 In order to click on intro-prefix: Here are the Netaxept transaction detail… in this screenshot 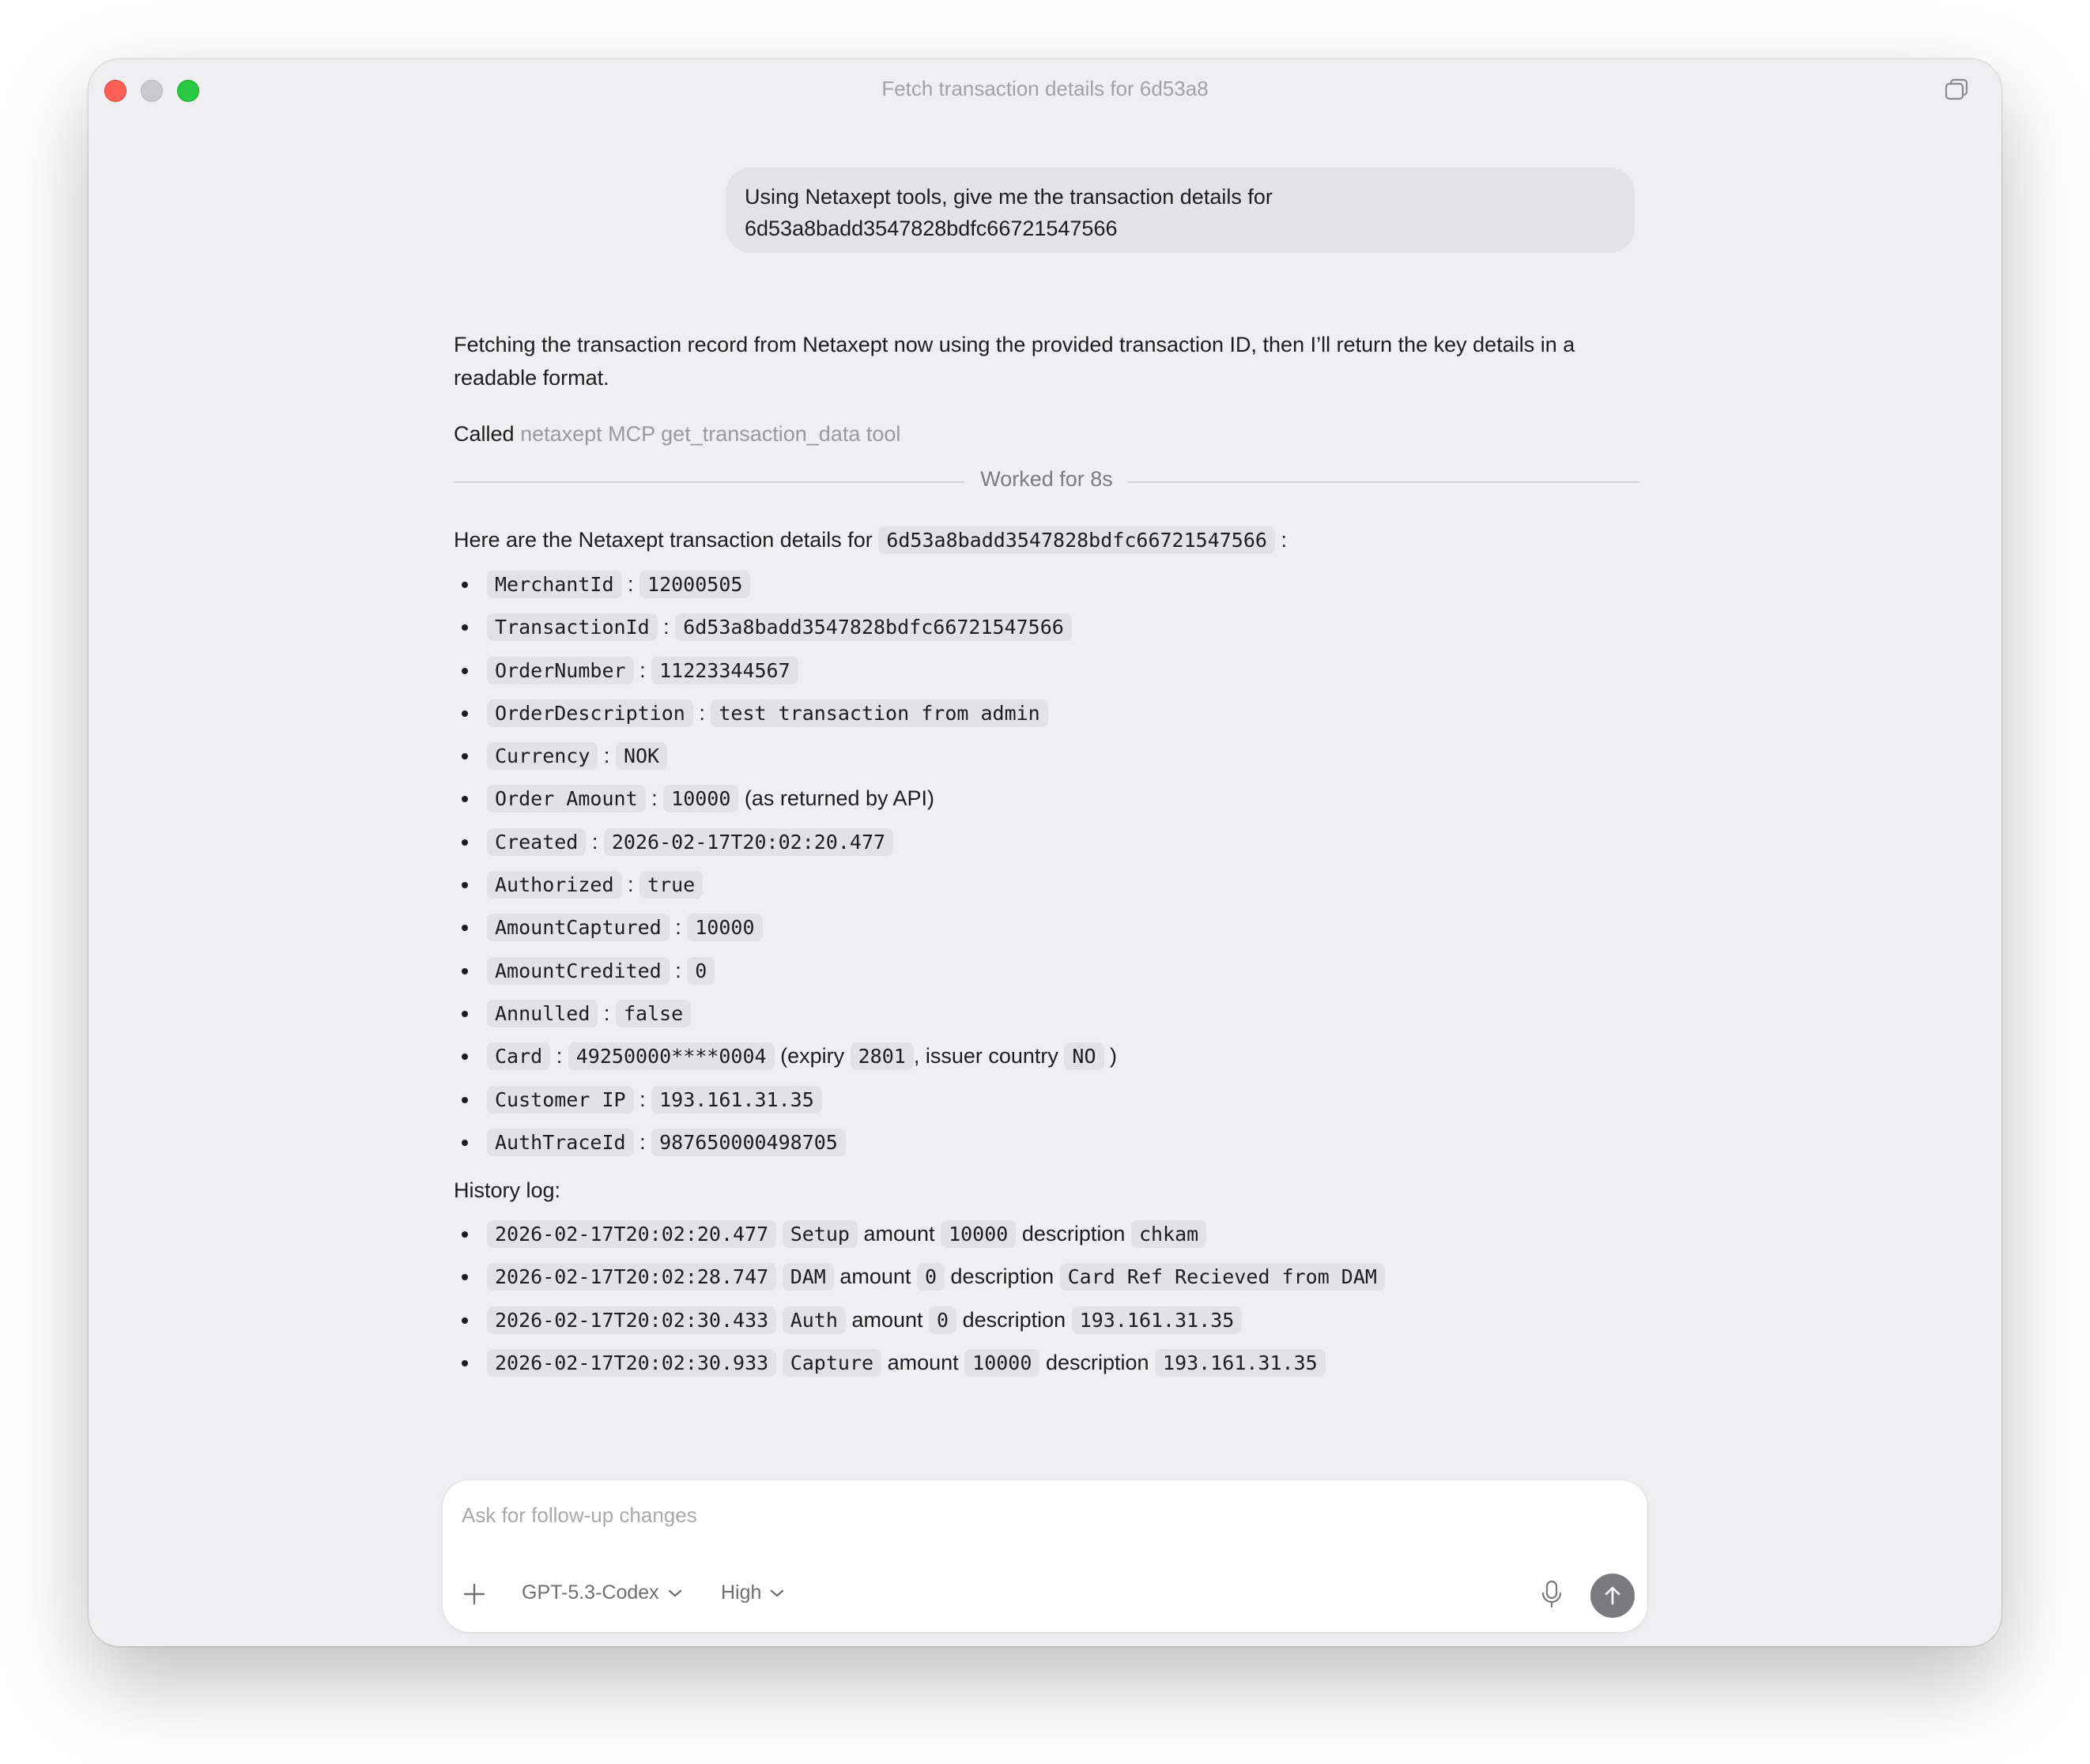, I will do `click(663, 540)`.